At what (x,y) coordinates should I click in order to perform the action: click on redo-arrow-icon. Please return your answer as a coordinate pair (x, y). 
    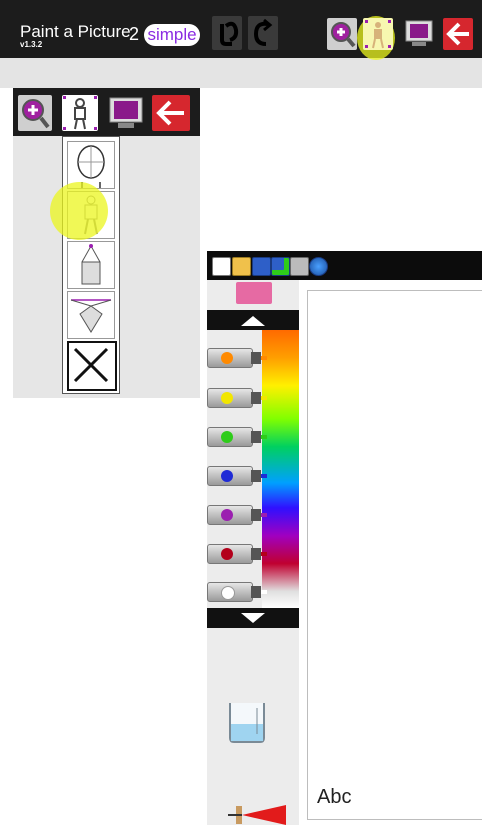
    Looking at the image, I should click on (263, 32).